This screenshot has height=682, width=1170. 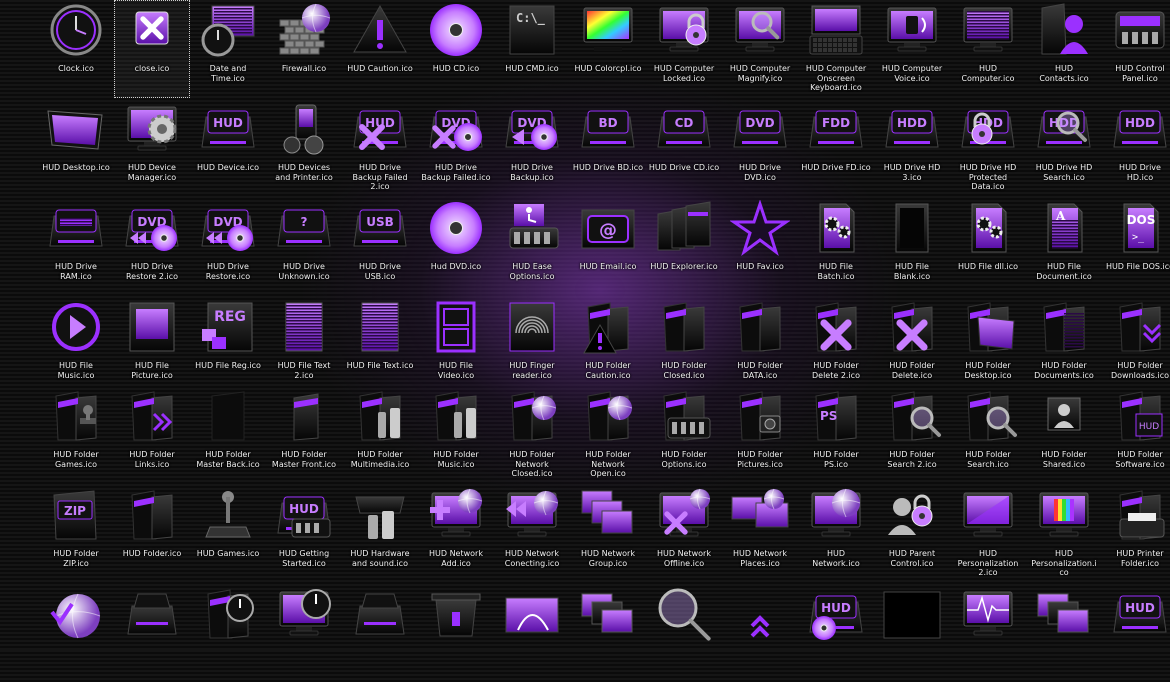 What do you see at coordinates (532, 346) in the screenshot?
I see `icon-tile-hud-finger-reader: HUD Finger reader.ico` at bounding box center [532, 346].